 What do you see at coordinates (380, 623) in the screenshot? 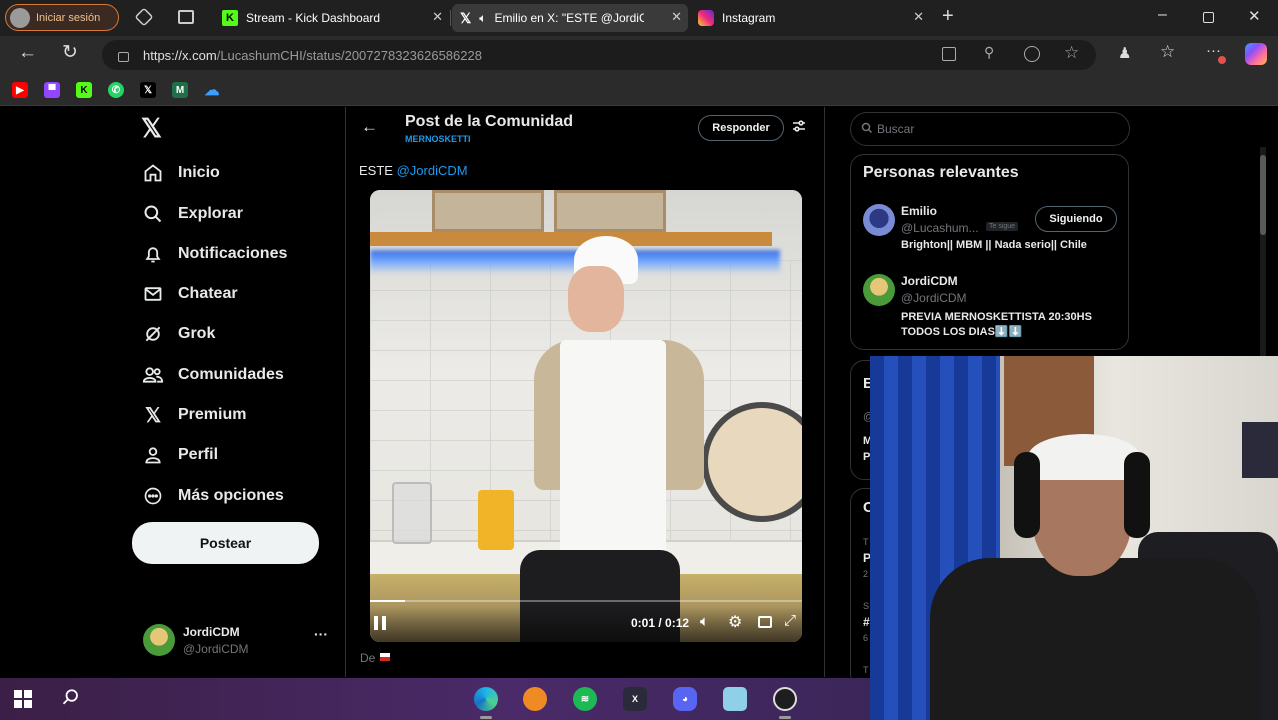
I see `pause-icon` at bounding box center [380, 623].